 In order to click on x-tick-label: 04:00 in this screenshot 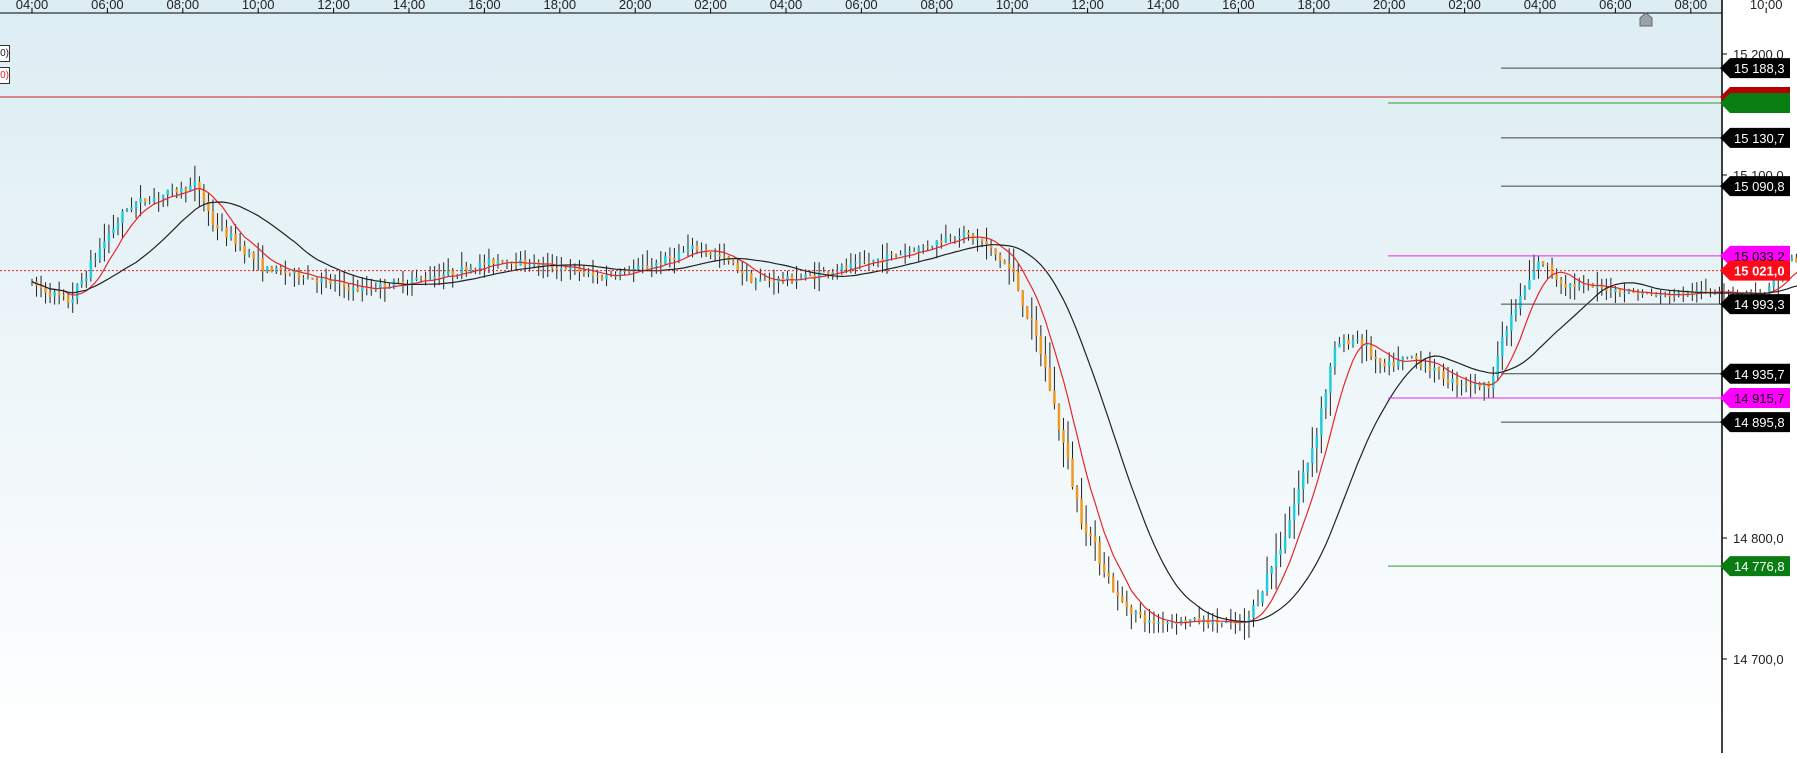, I will do `click(1540, 6)`.